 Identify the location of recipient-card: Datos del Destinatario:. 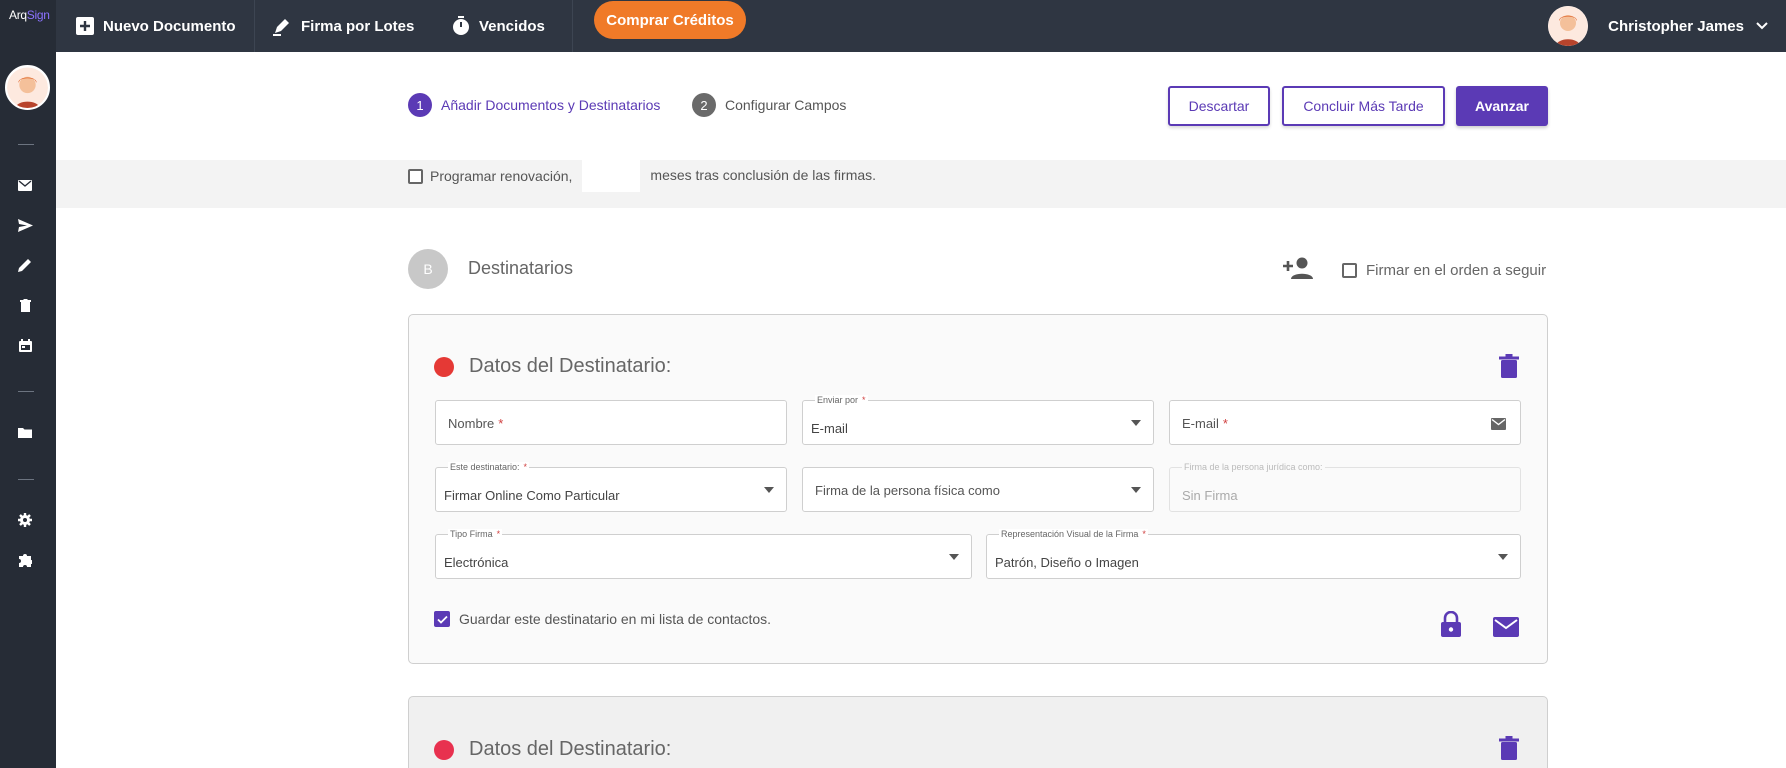
(978, 732).